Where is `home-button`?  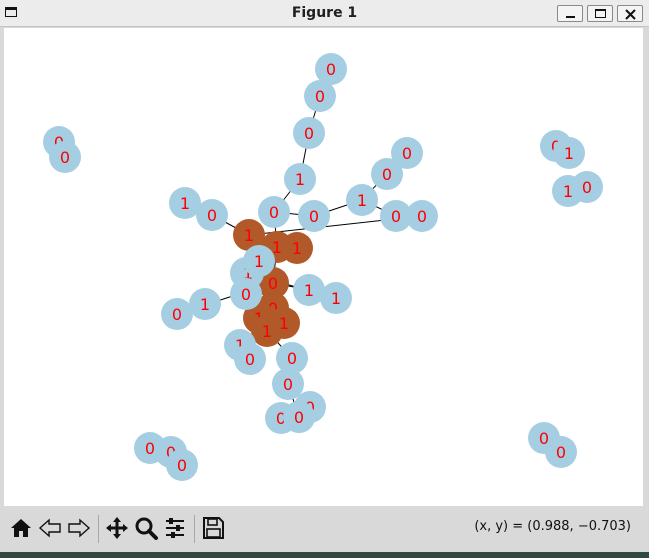
home-button is located at coordinates (21, 528).